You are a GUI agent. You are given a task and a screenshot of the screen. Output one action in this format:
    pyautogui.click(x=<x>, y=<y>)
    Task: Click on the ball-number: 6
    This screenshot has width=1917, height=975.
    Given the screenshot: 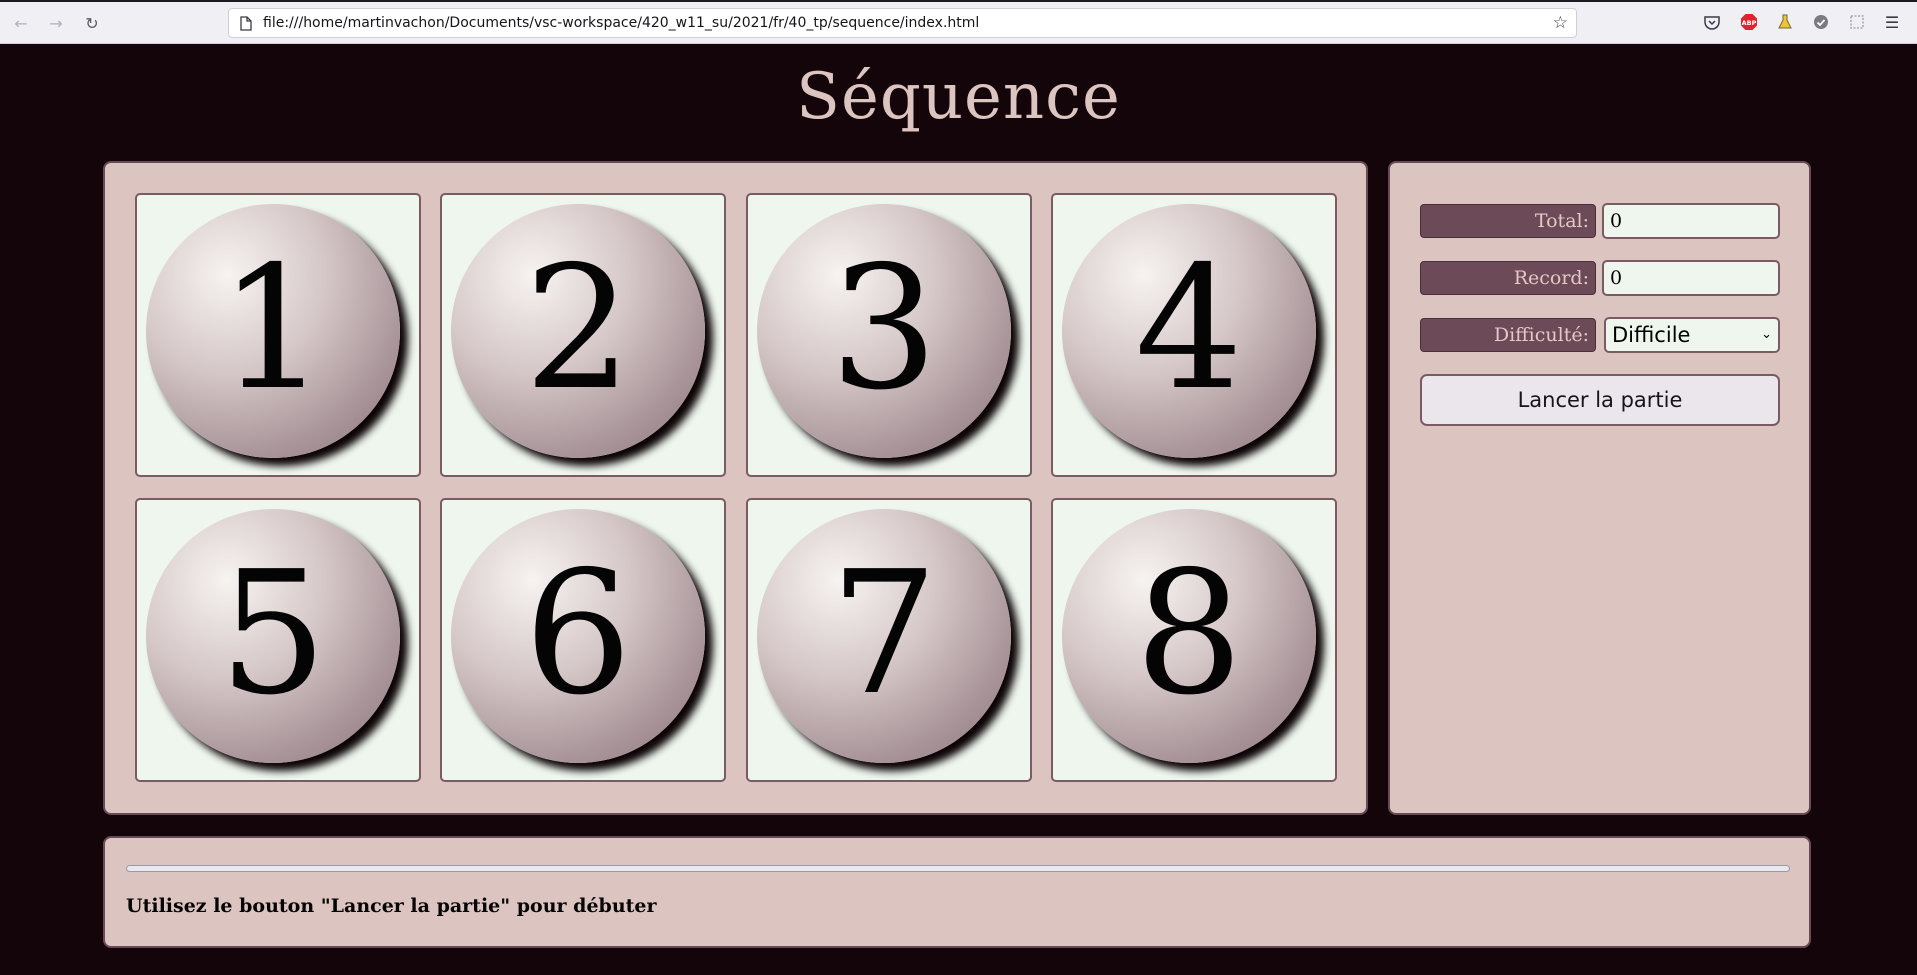 What is the action you would take?
    pyautogui.click(x=578, y=634)
    